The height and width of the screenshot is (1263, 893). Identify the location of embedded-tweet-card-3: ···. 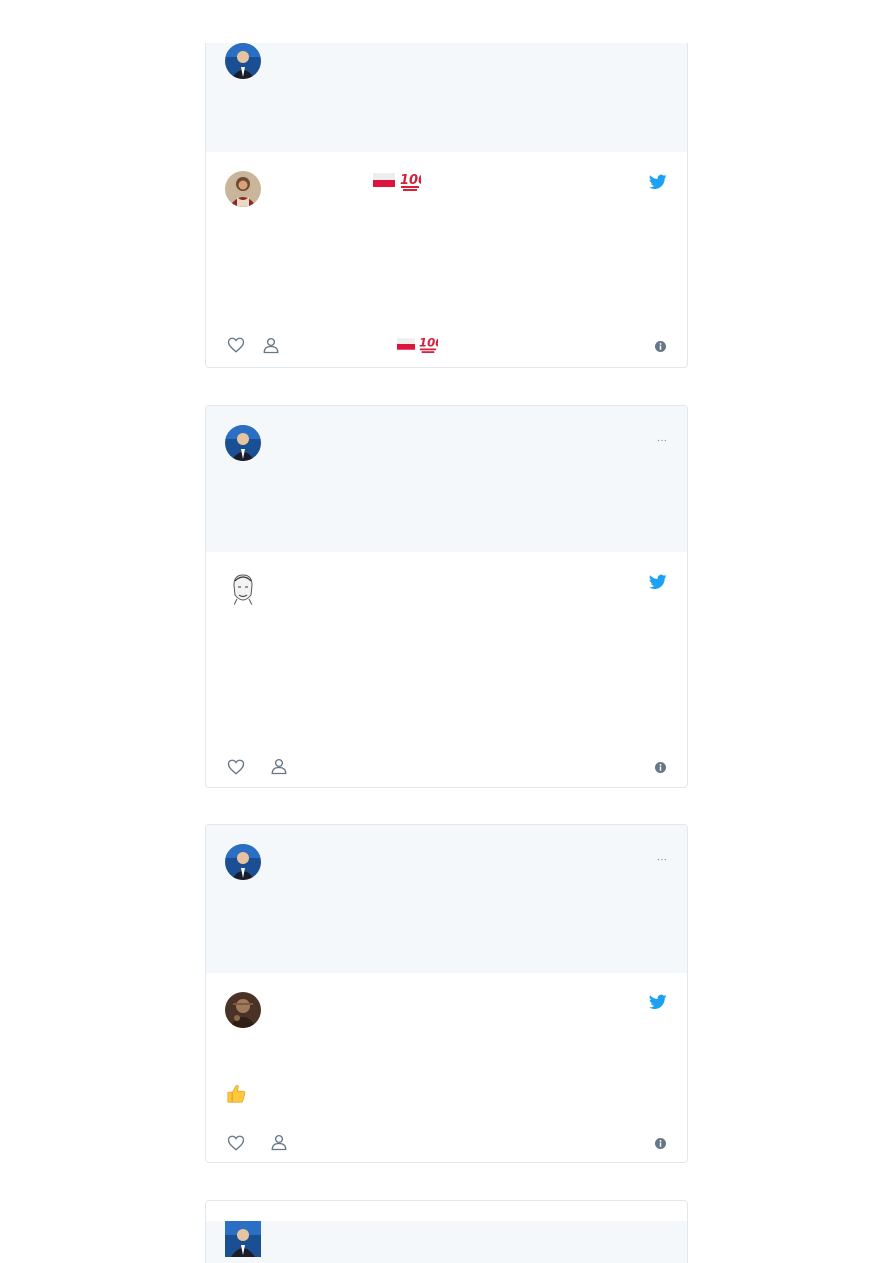
(446, 993).